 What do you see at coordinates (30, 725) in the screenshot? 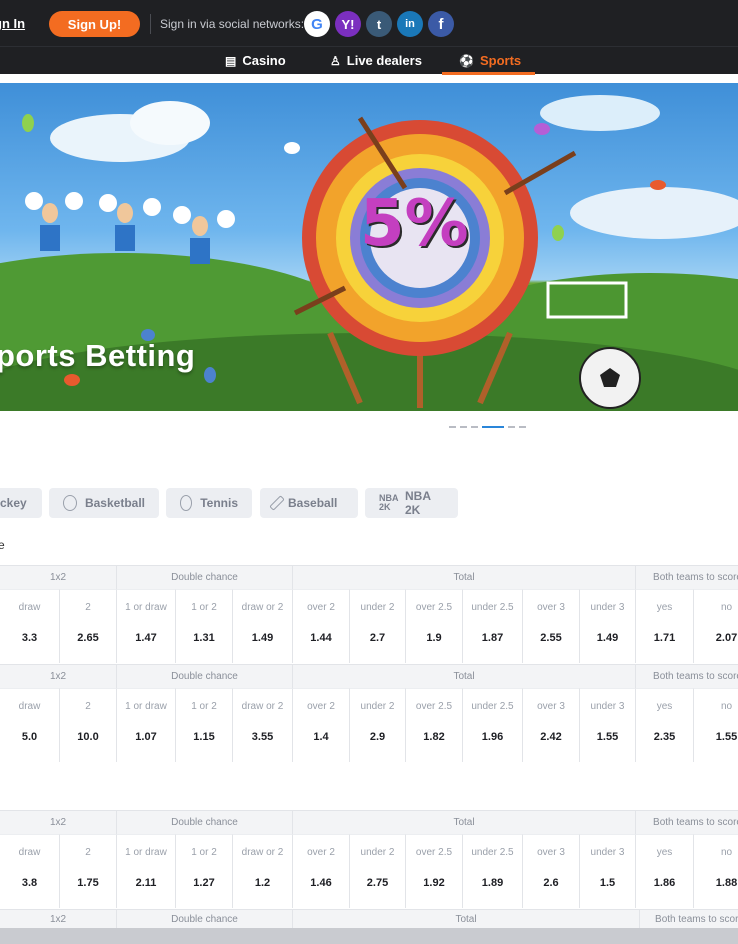
I see `odds-cell: draw 5.0` at bounding box center [30, 725].